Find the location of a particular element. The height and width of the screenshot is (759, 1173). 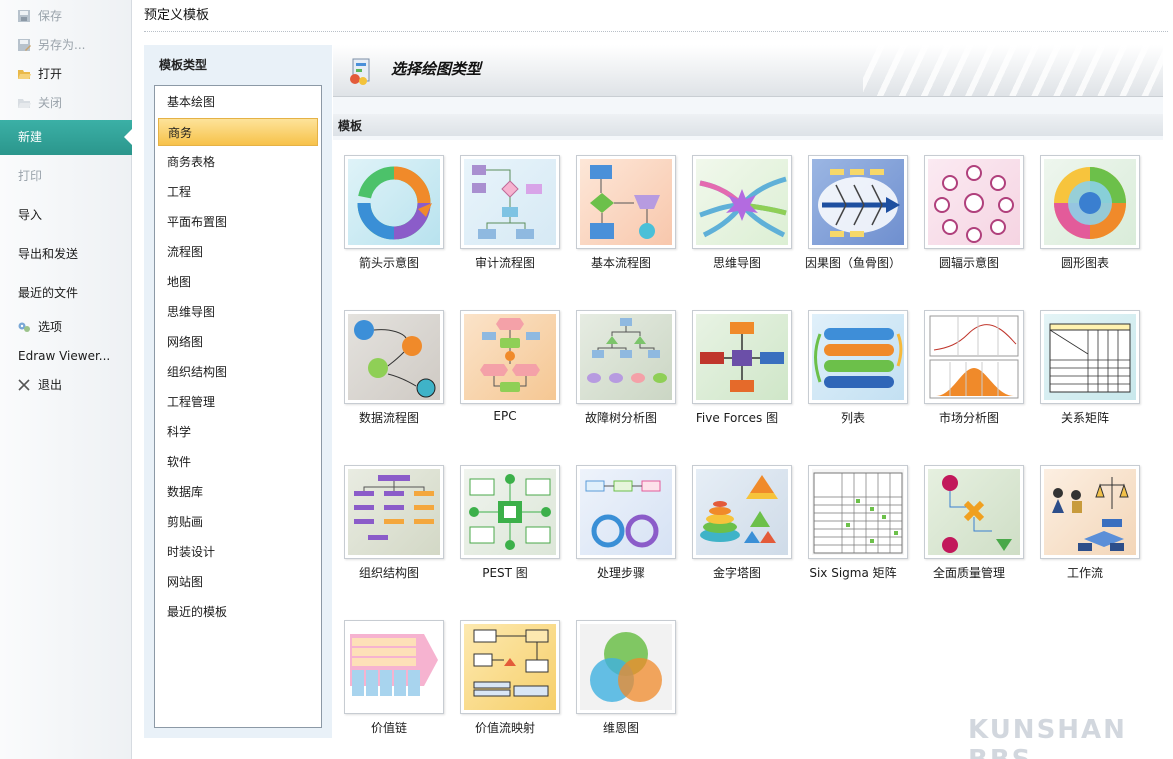

type-item-mind-map: 思维导图 is located at coordinates (238, 312).